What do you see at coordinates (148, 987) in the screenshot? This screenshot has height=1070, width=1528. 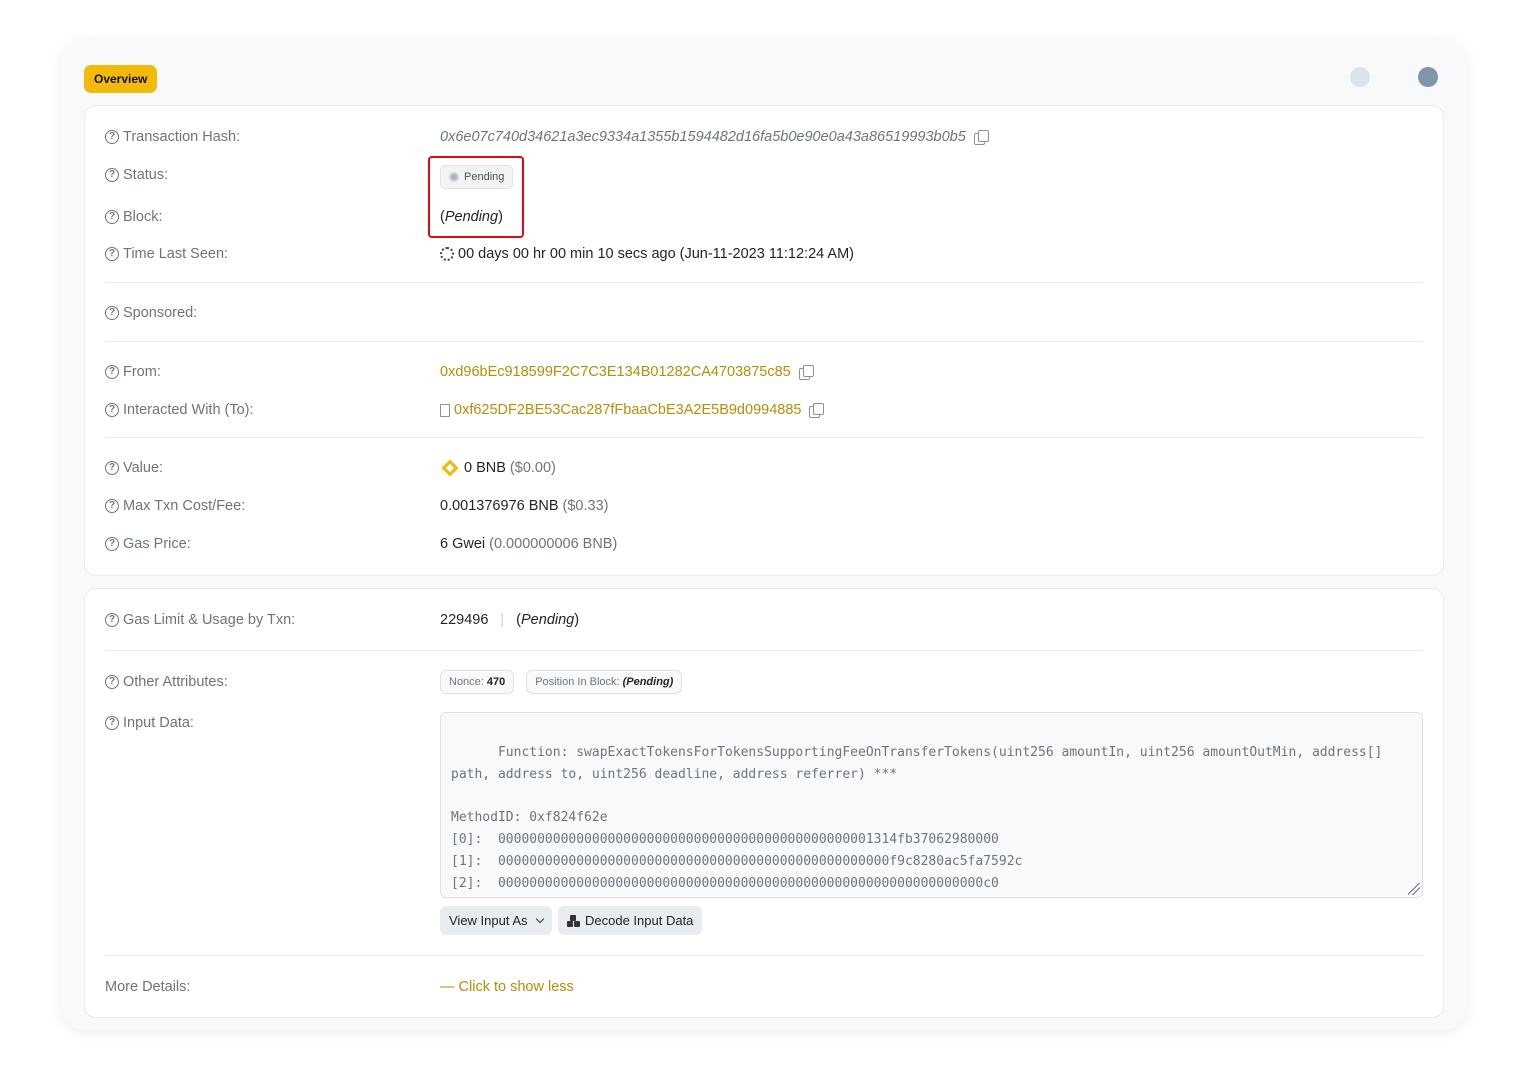 I see `row-label: More Details:` at bounding box center [148, 987].